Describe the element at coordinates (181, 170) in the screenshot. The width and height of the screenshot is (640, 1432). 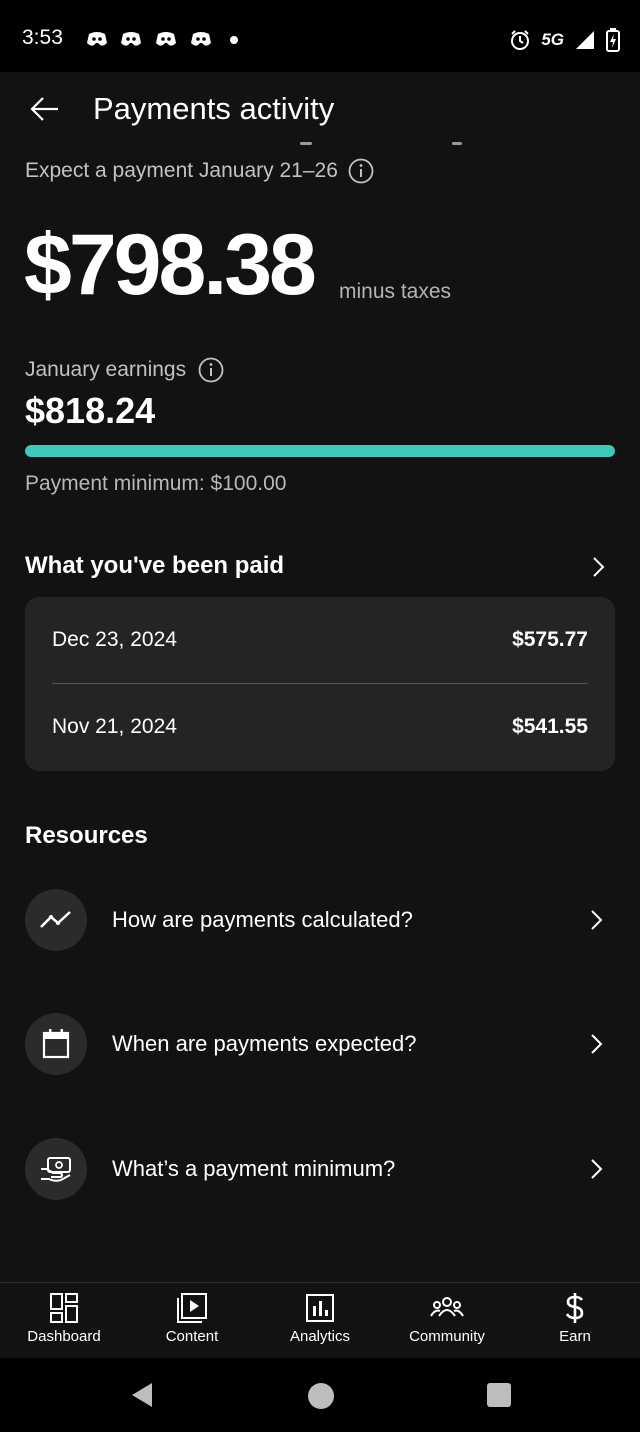
I see `expected-payment-label: Expect a payment January 21–26` at that location.